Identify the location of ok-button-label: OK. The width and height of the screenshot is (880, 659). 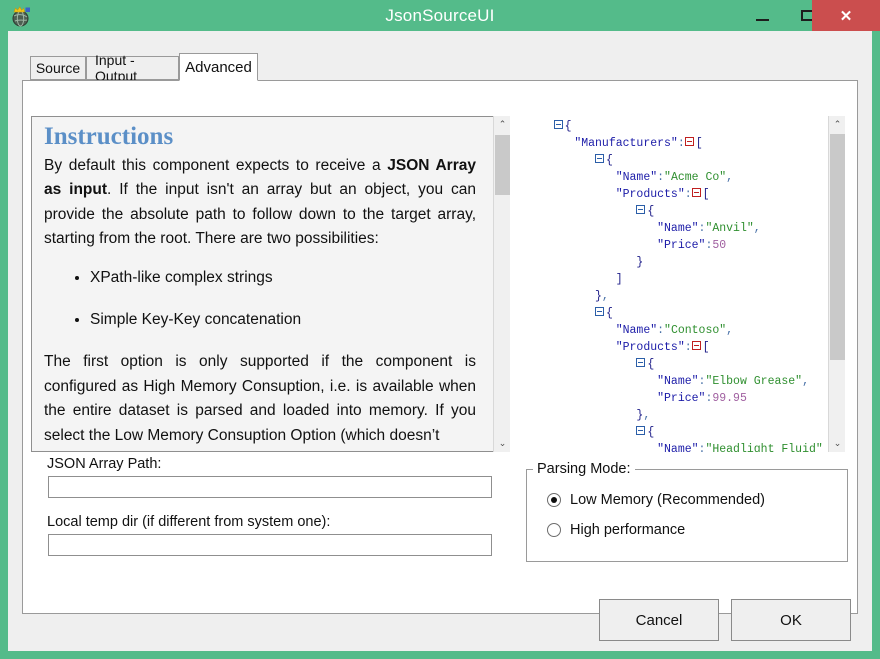
(791, 620).